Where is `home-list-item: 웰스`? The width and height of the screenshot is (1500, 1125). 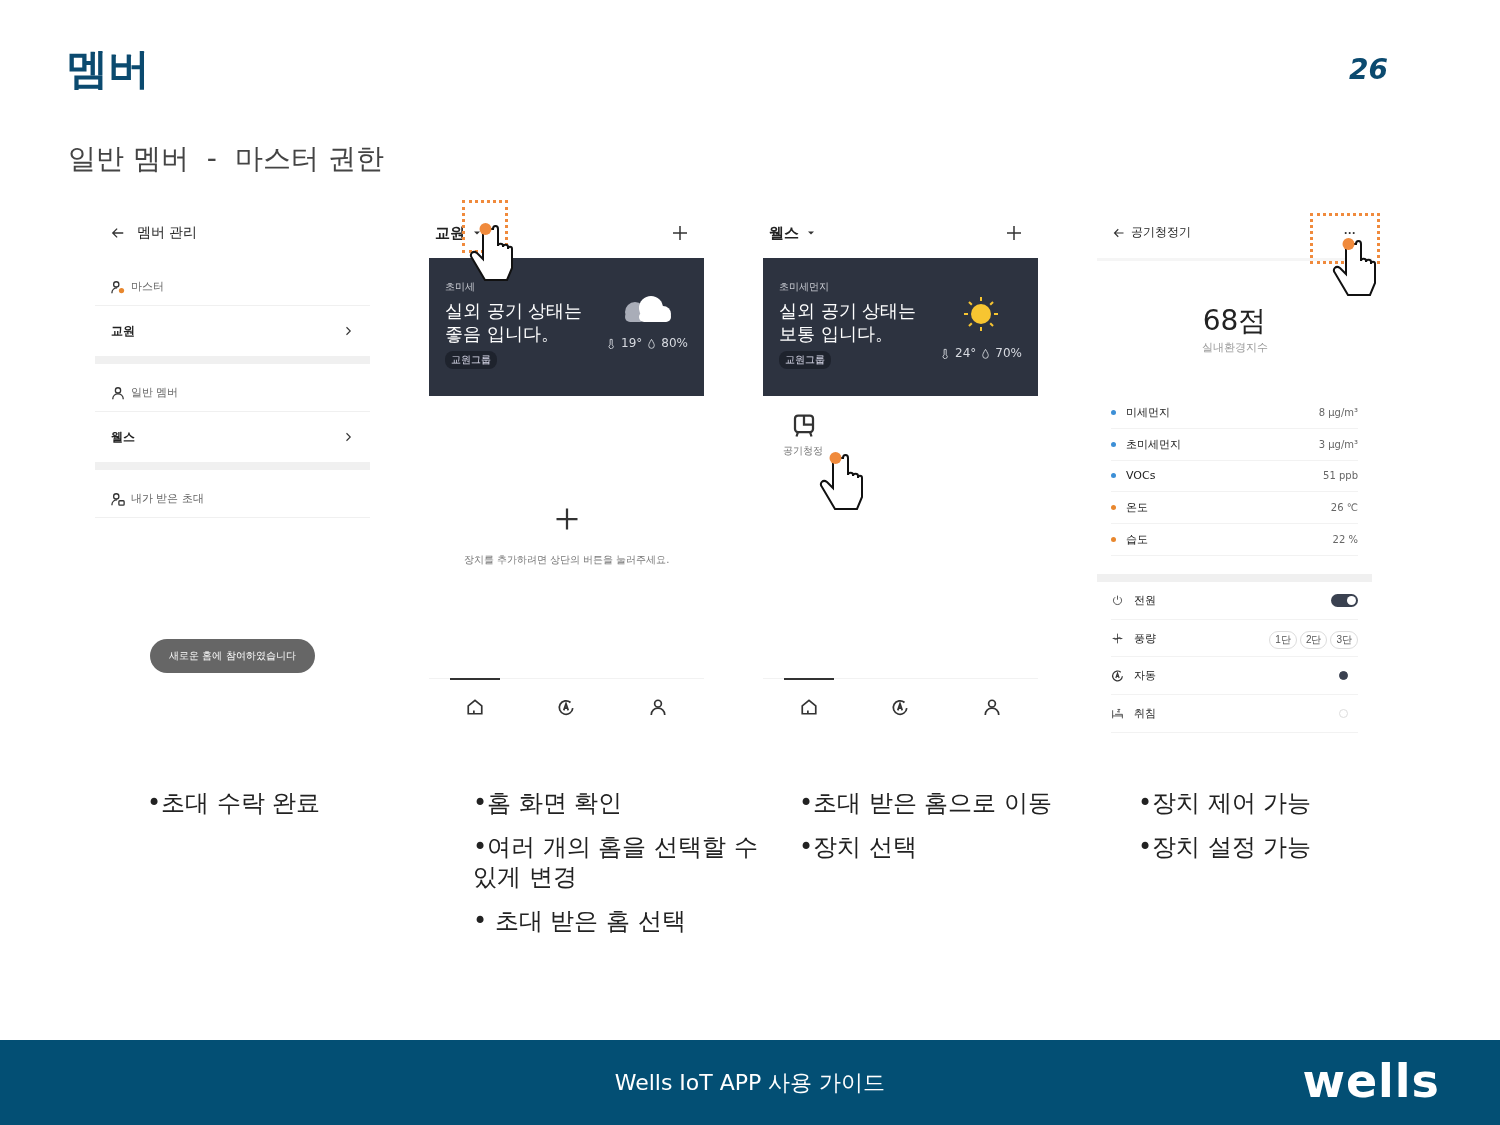
home-list-item: 웰스 is located at coordinates (232, 437).